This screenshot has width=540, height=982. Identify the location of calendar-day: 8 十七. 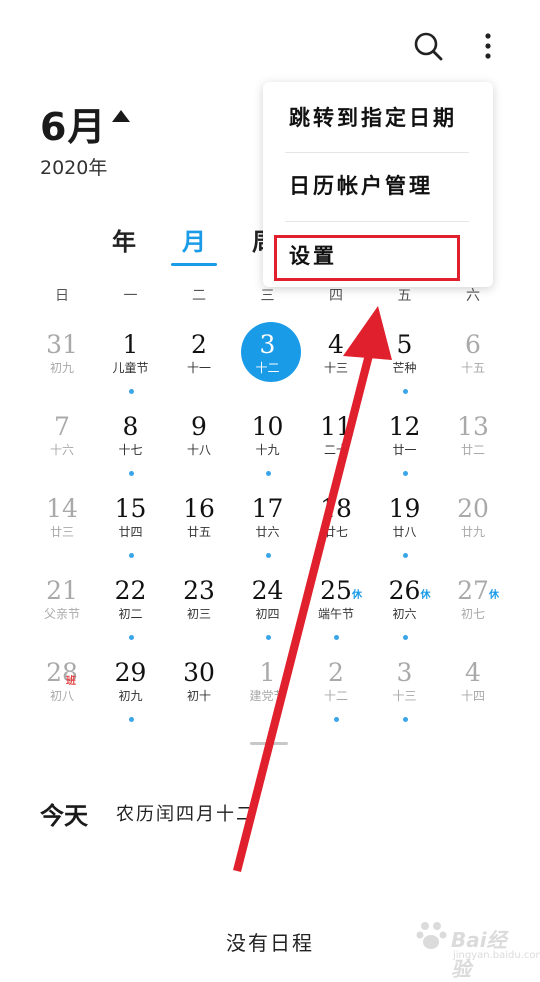
(131, 445).